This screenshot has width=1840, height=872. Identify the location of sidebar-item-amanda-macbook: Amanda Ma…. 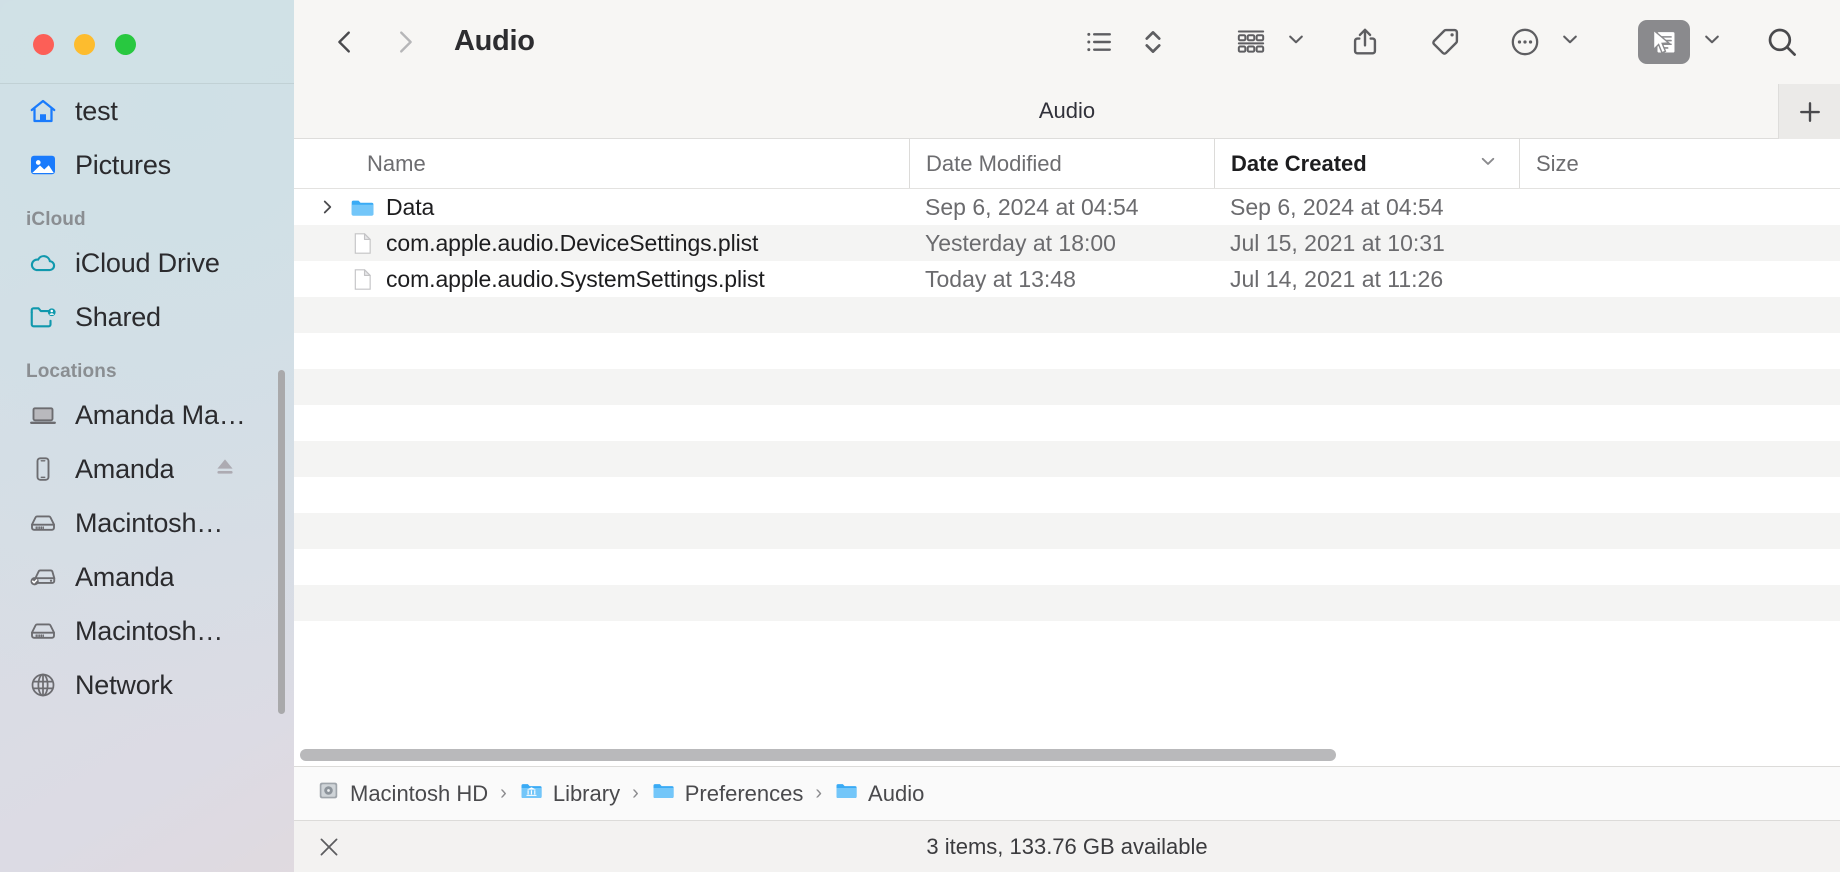
(147, 415).